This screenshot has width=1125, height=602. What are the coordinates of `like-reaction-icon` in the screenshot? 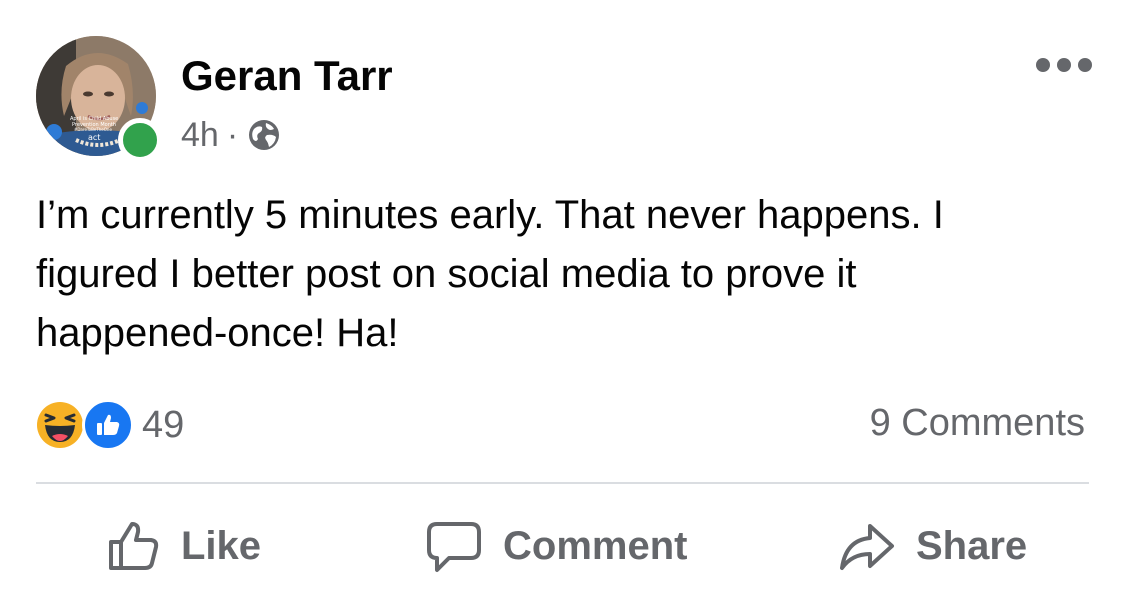 It's located at (108, 425).